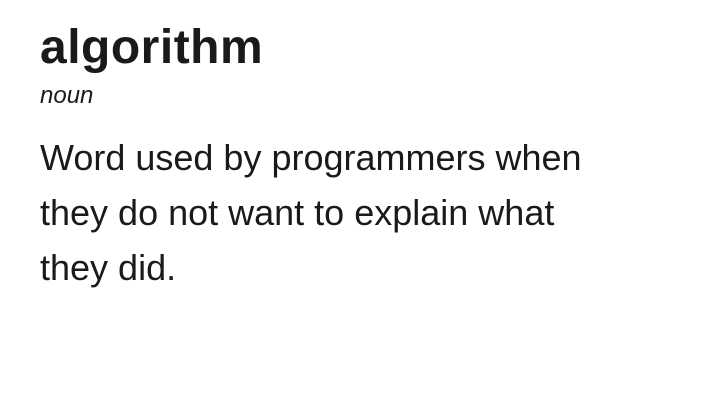  I want to click on part-of-speech: noun, so click(67, 95).